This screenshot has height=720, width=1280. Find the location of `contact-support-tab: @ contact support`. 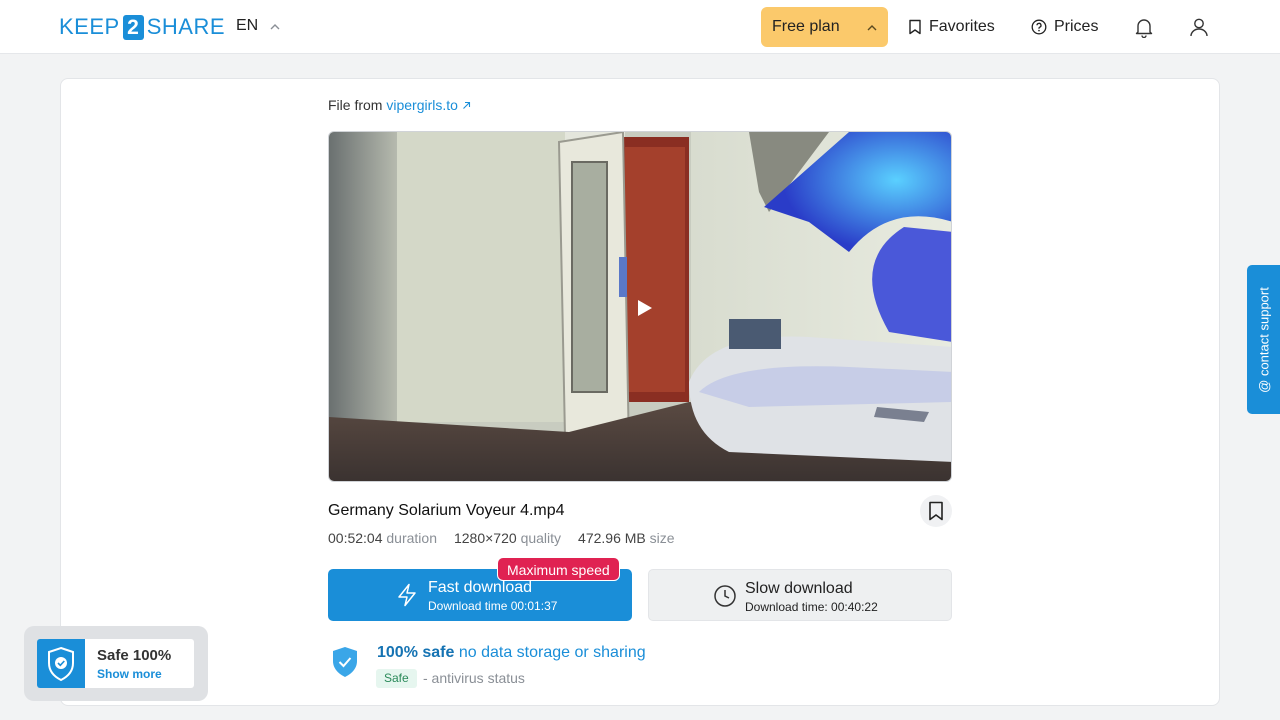

contact-support-tab: @ contact support is located at coordinates (1263, 339).